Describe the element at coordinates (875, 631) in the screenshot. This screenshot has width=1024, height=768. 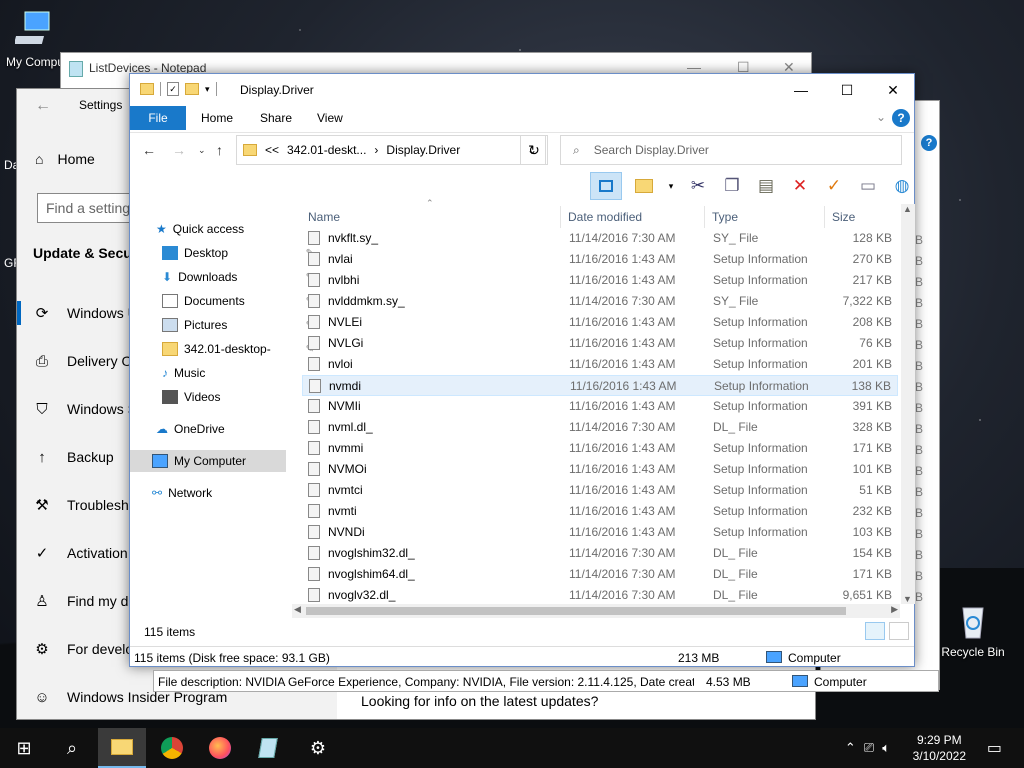
I see `details-view-icon` at that location.